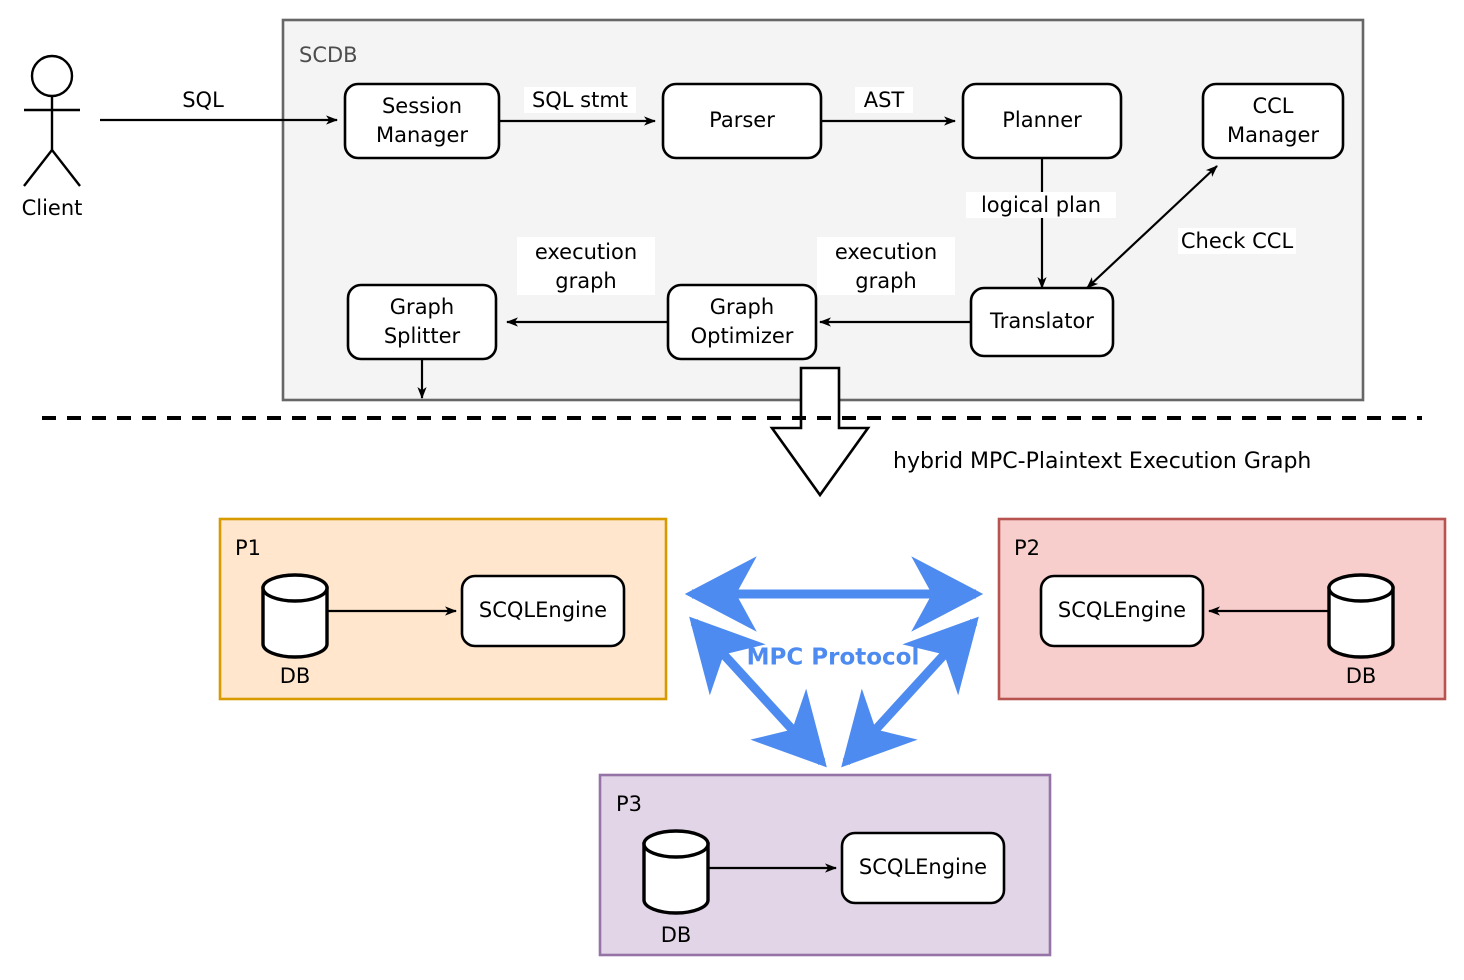 Image resolution: width=1464 pixels, height=980 pixels. What do you see at coordinates (543, 610) in the screenshot?
I see `party-p1-engine-label: SCQLEngine` at bounding box center [543, 610].